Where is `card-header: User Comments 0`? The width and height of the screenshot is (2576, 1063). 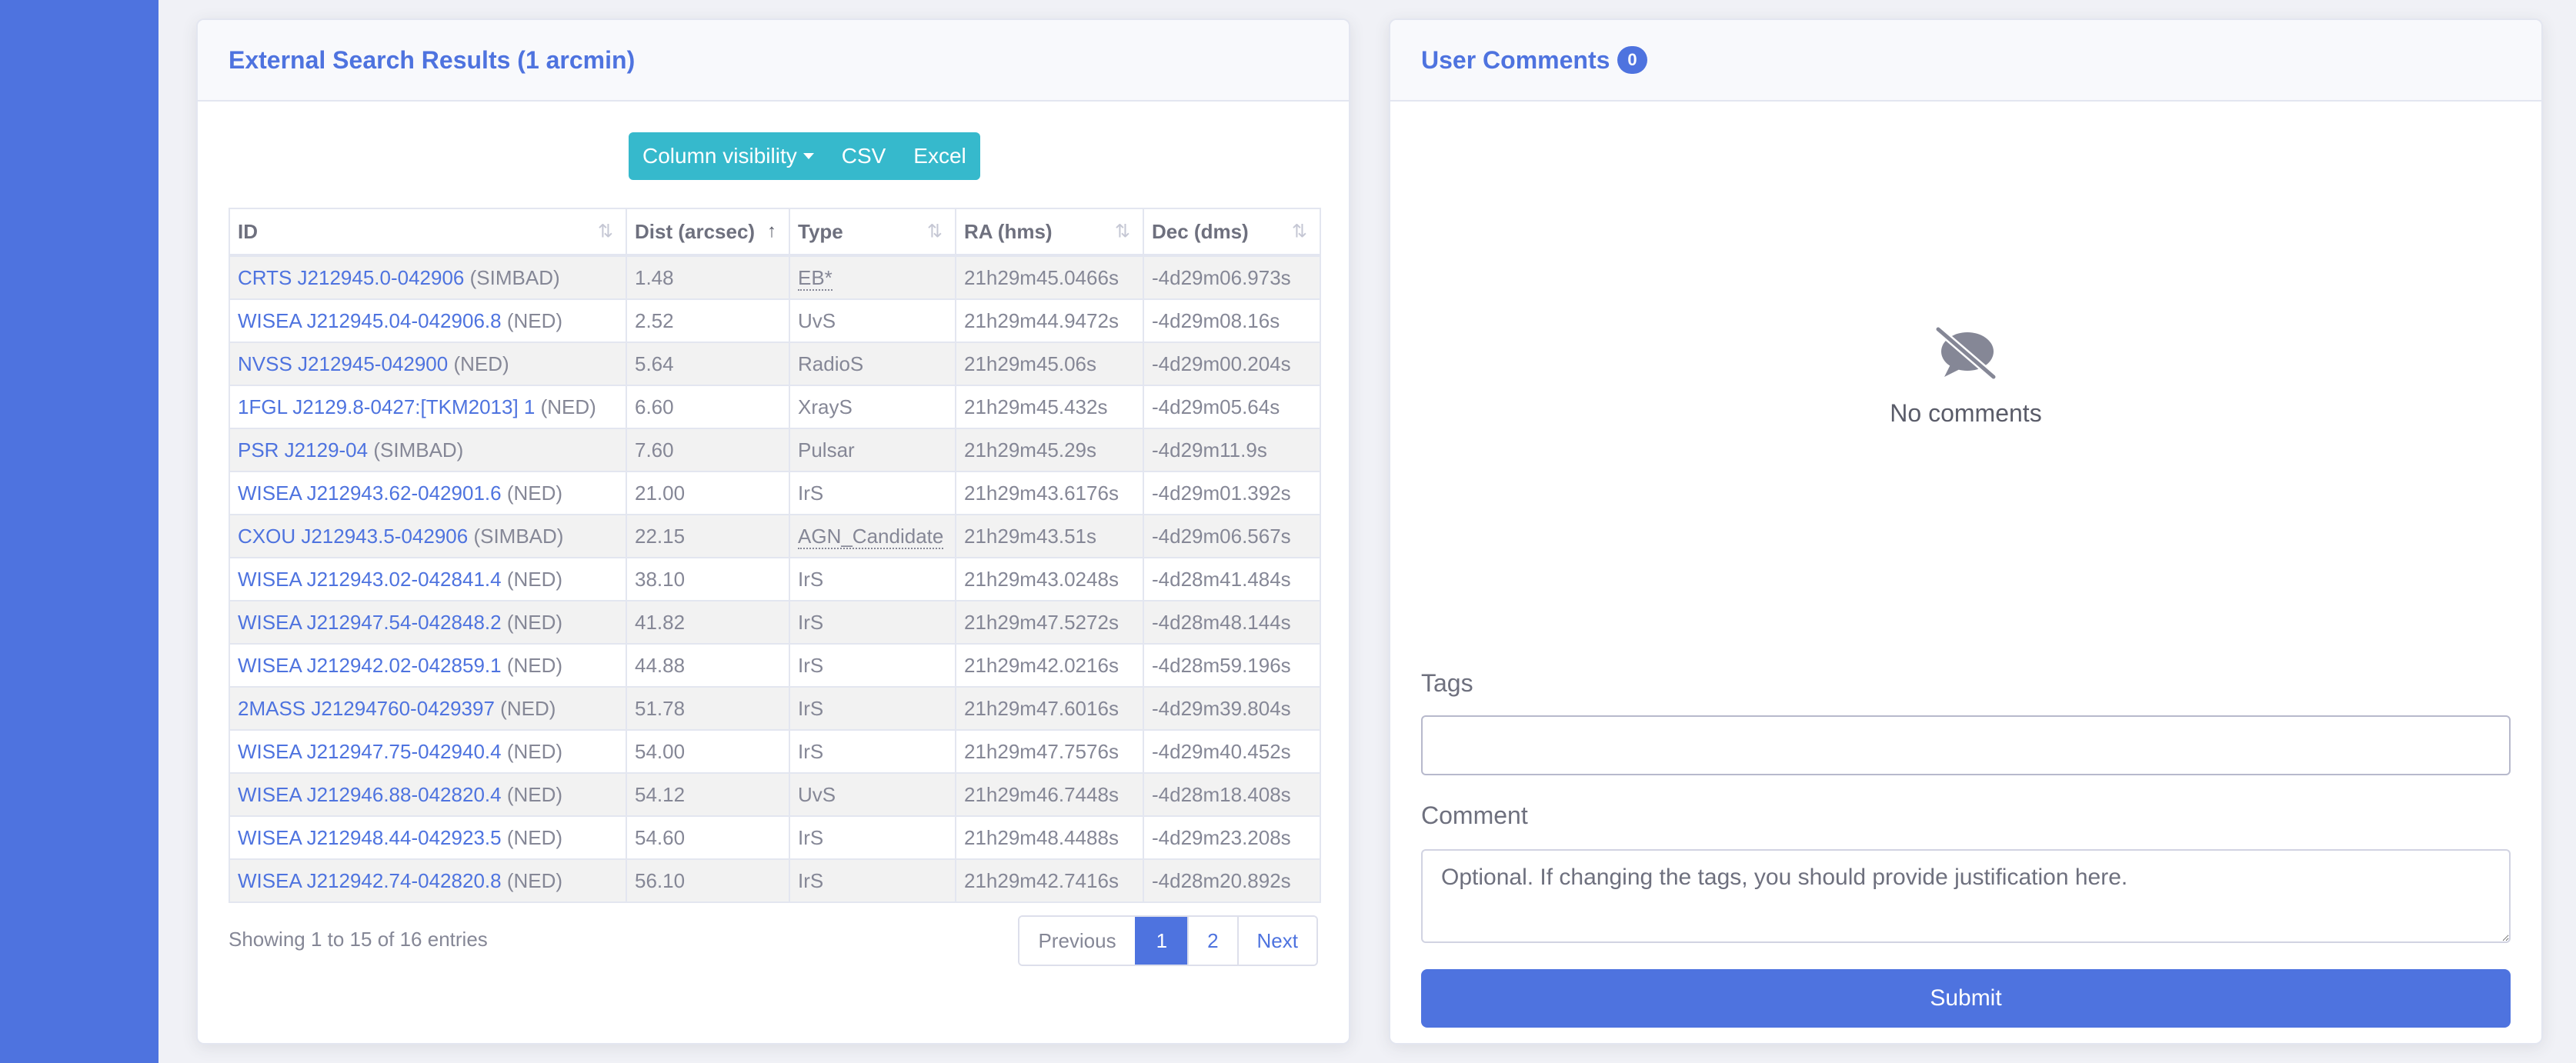 card-header: User Comments 0 is located at coordinates (1966, 61).